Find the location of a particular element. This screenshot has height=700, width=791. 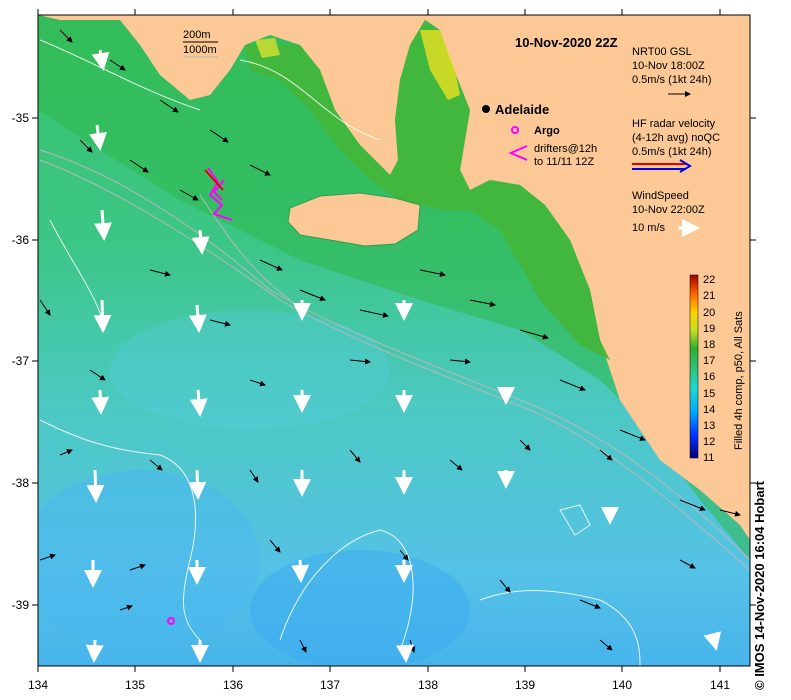

colorbar-tick: 14 is located at coordinates (709, 410).